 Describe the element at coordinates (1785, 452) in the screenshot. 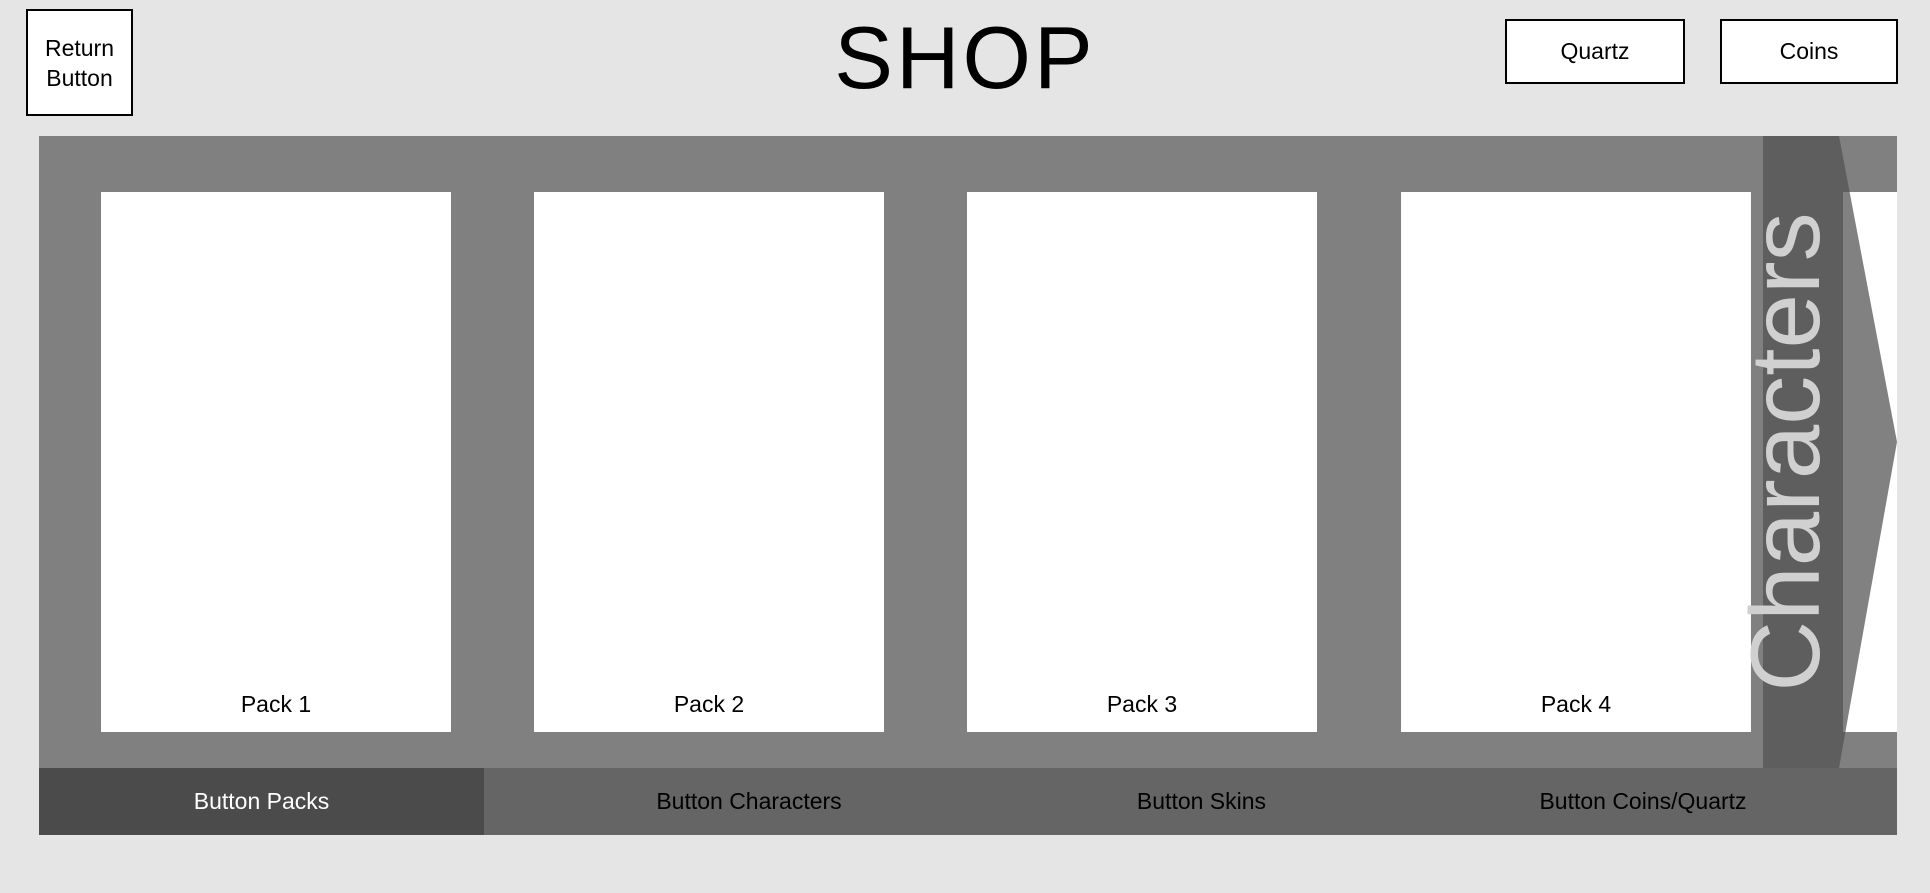

I see `next-category-label: Characters` at that location.